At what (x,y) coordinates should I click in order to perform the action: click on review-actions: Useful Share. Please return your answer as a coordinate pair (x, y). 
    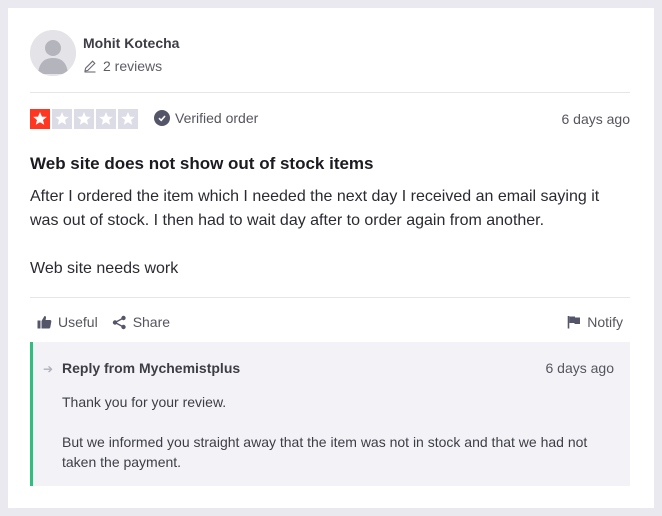
    Looking at the image, I should click on (110, 322).